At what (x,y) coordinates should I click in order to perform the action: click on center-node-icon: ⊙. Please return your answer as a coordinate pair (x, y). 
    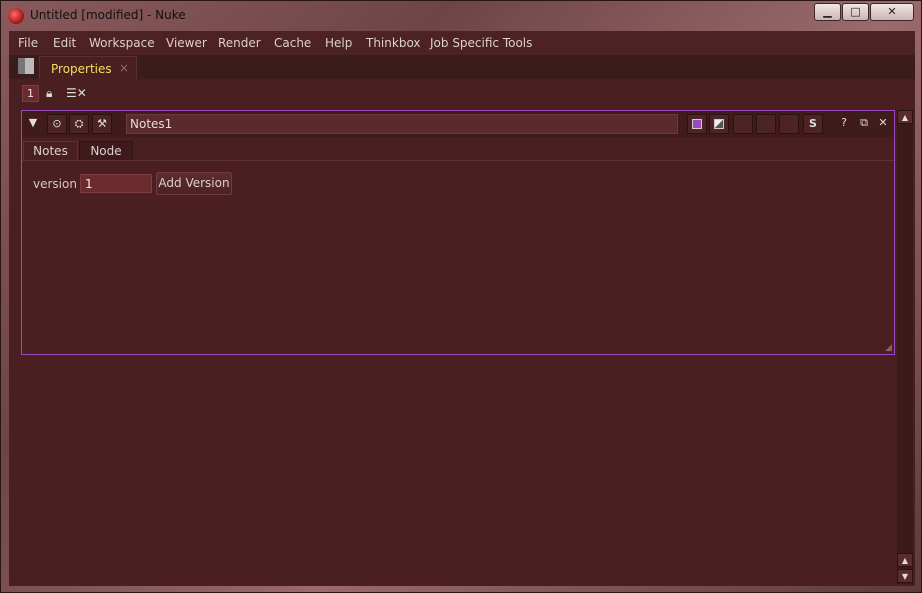
    Looking at the image, I should click on (57, 124).